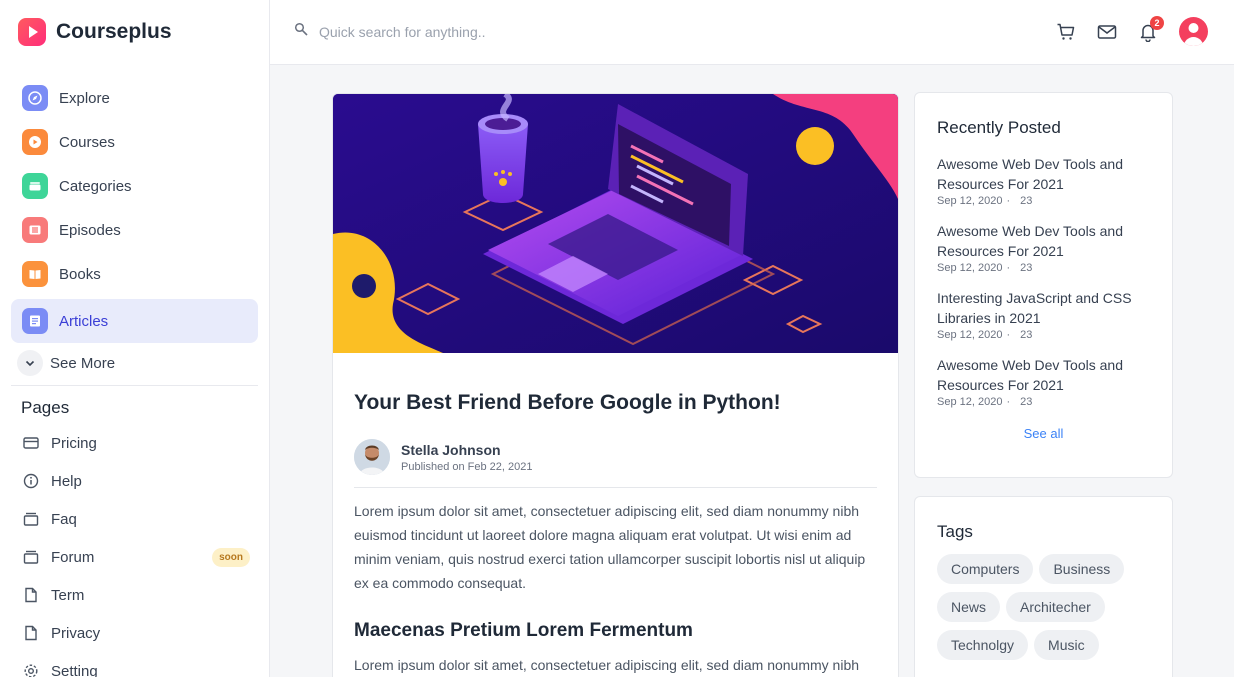 Image resolution: width=1234 pixels, height=677 pixels. I want to click on sidebar-item-label: Faq, so click(64, 519).